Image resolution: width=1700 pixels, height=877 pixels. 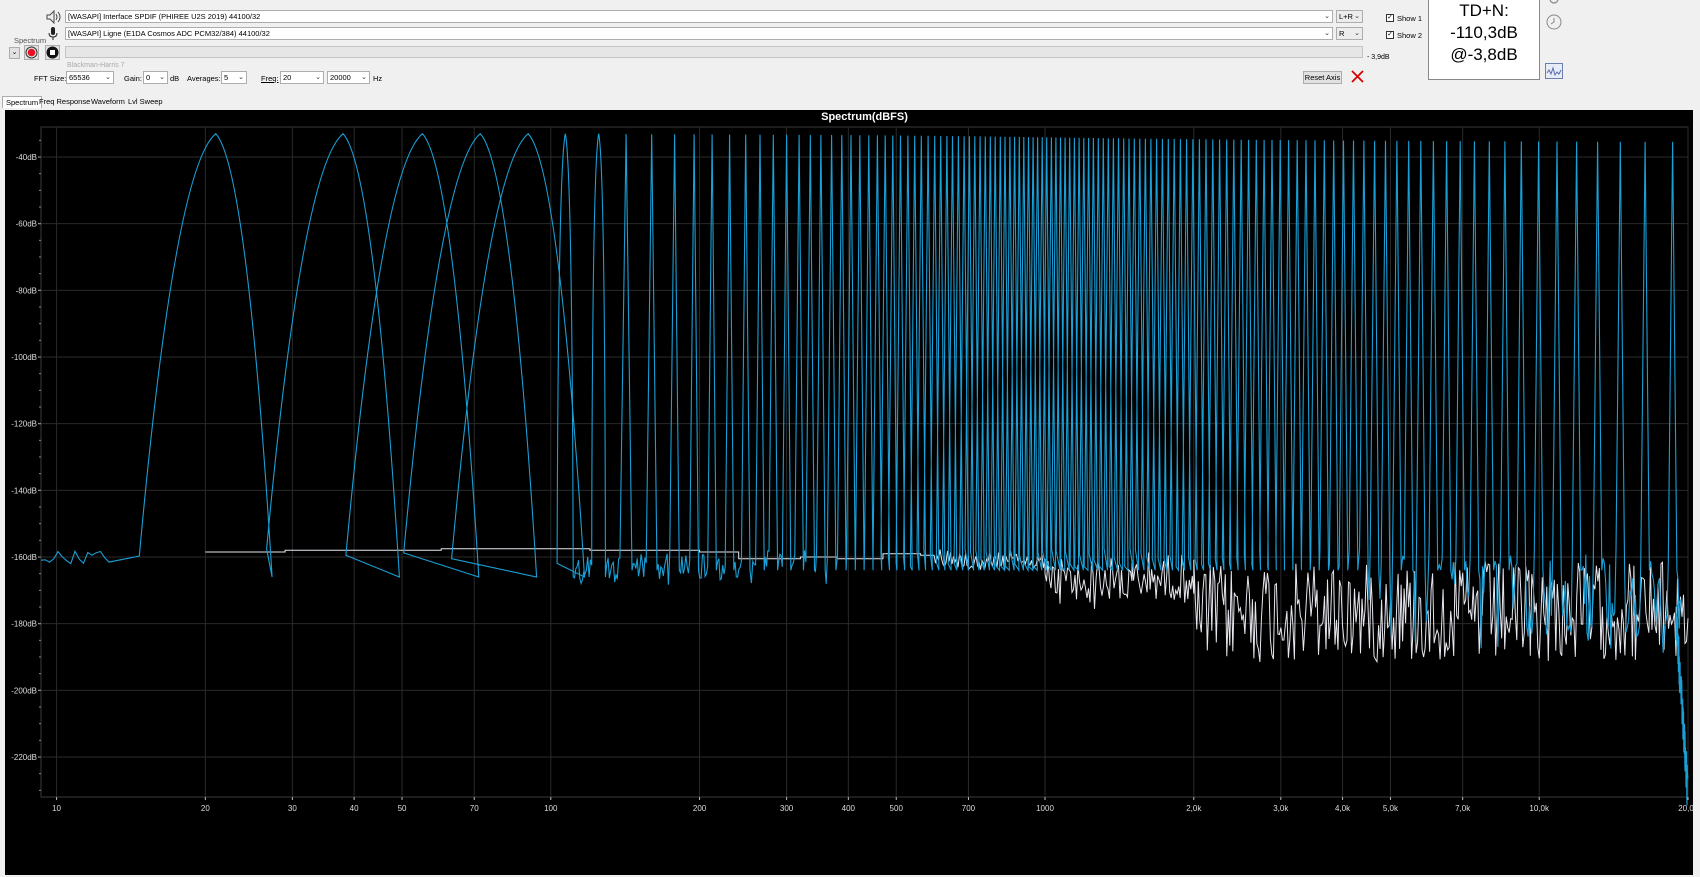 I want to click on x-tick-label: 40, so click(x=354, y=808).